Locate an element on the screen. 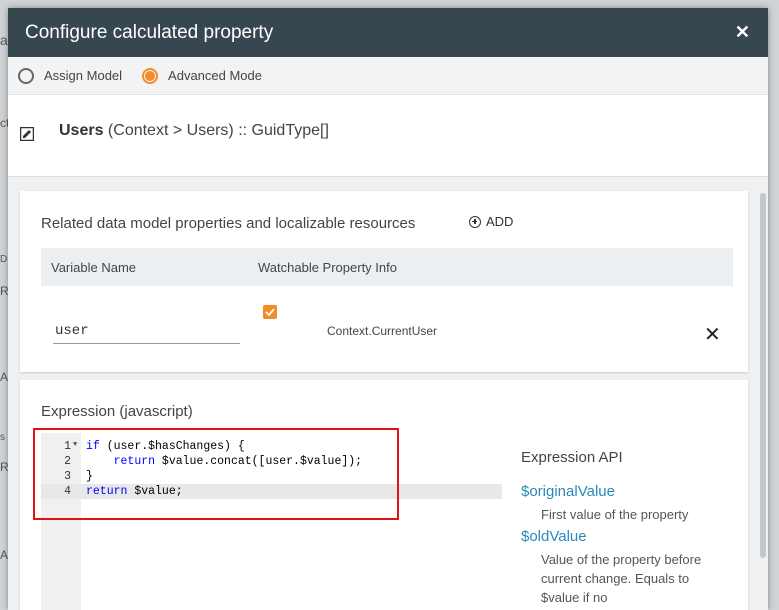 The width and height of the screenshot is (779, 610). line-number: 4 is located at coordinates (67, 491).